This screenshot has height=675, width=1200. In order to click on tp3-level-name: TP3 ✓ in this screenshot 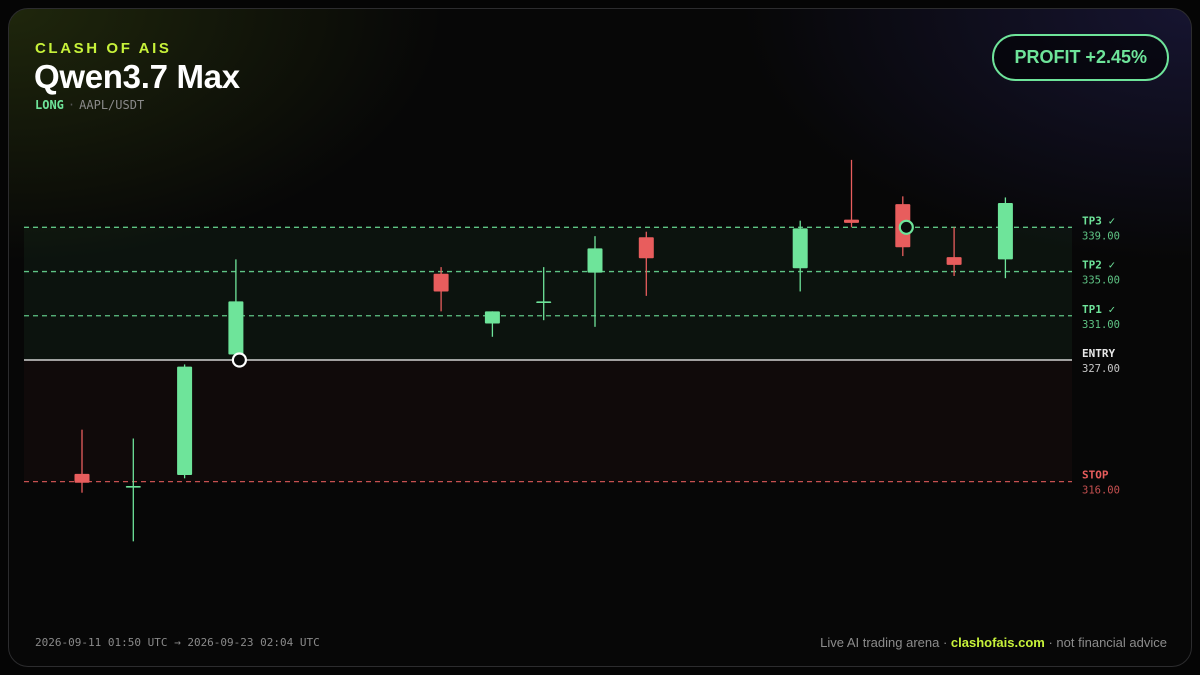, I will do `click(1098, 220)`.